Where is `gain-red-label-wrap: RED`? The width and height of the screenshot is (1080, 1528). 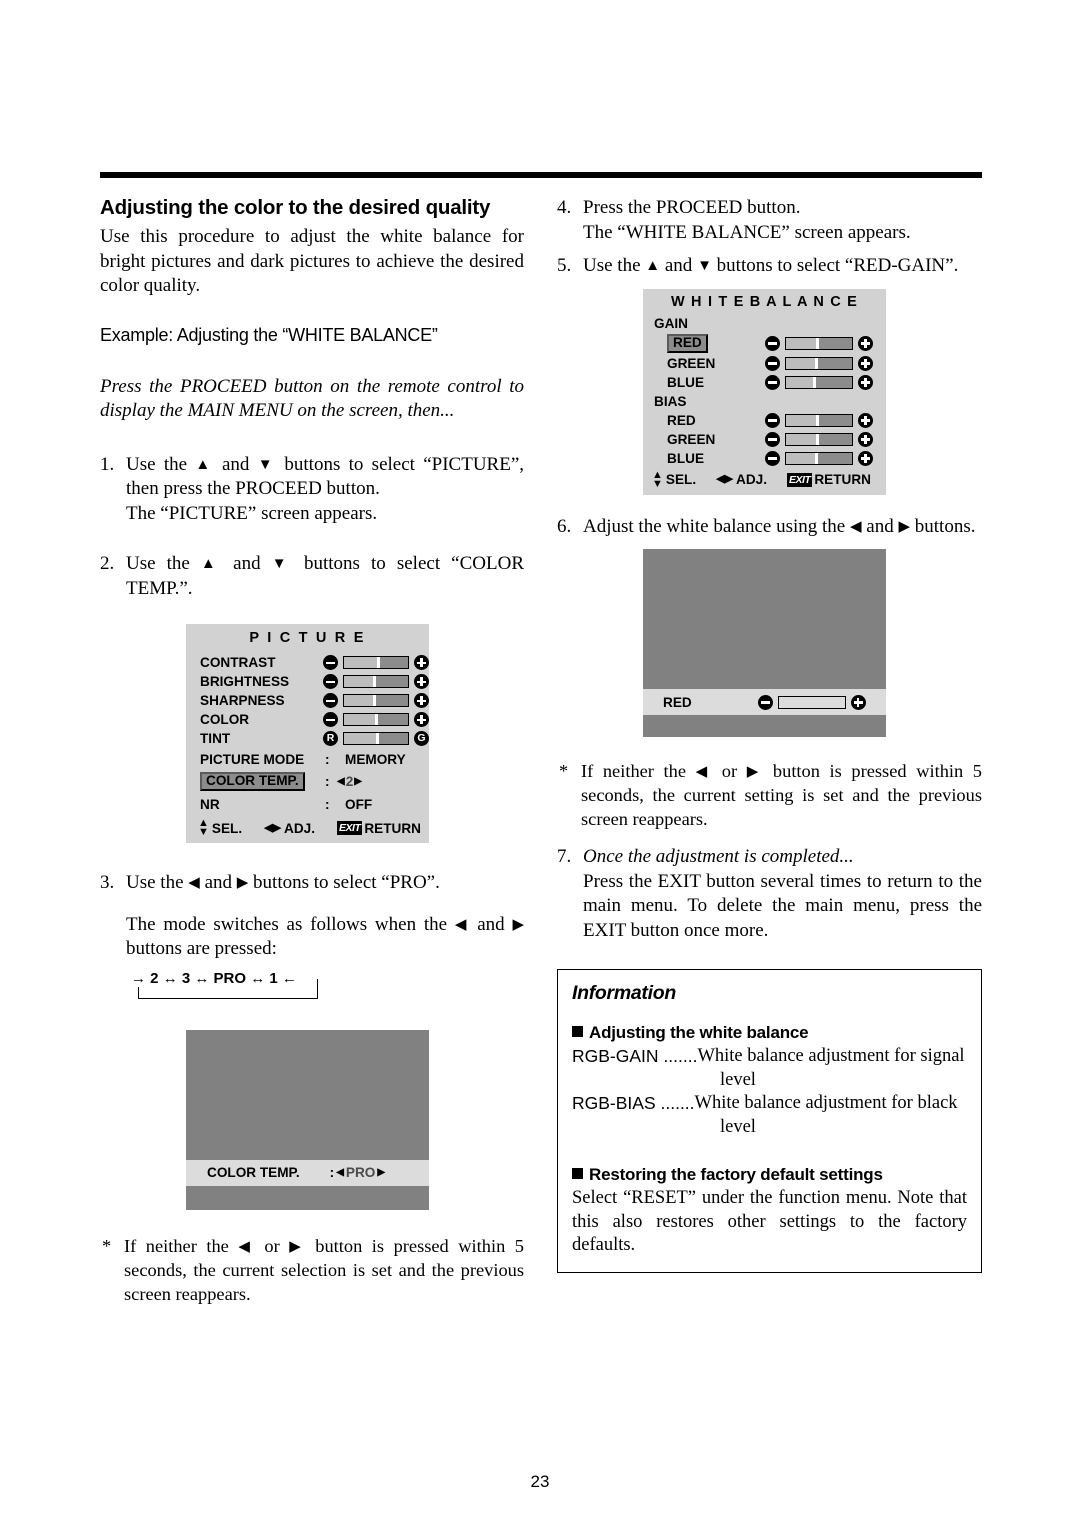 gain-red-label-wrap: RED is located at coordinates (716, 343).